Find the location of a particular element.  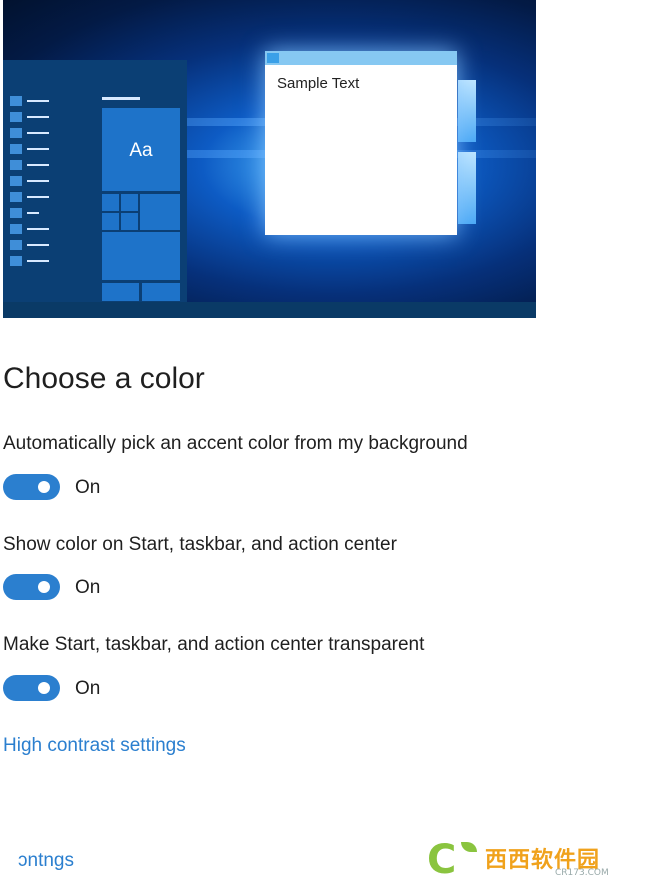

accent-tile: Aa is located at coordinates (141, 149).